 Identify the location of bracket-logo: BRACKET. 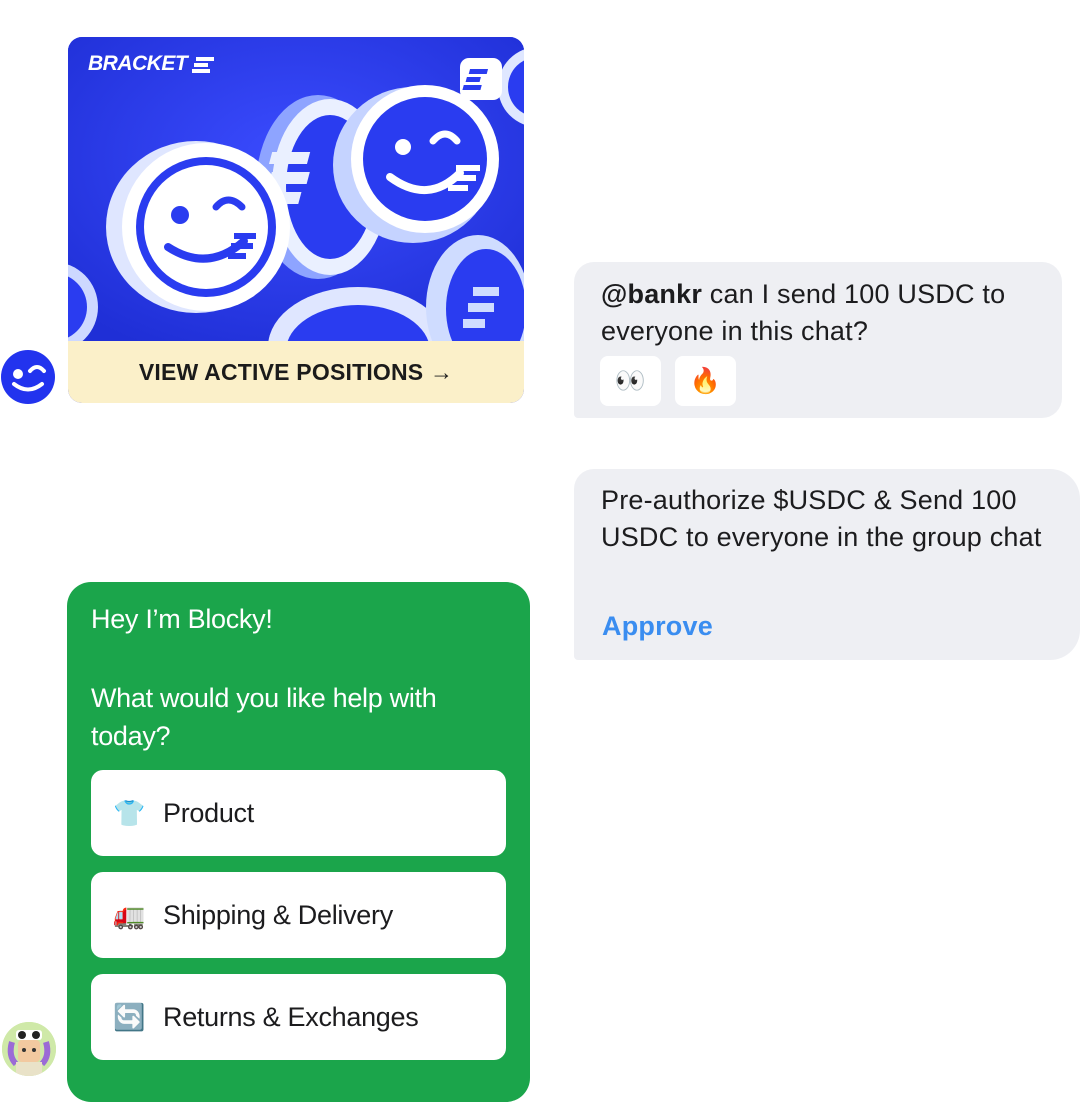
(138, 63).